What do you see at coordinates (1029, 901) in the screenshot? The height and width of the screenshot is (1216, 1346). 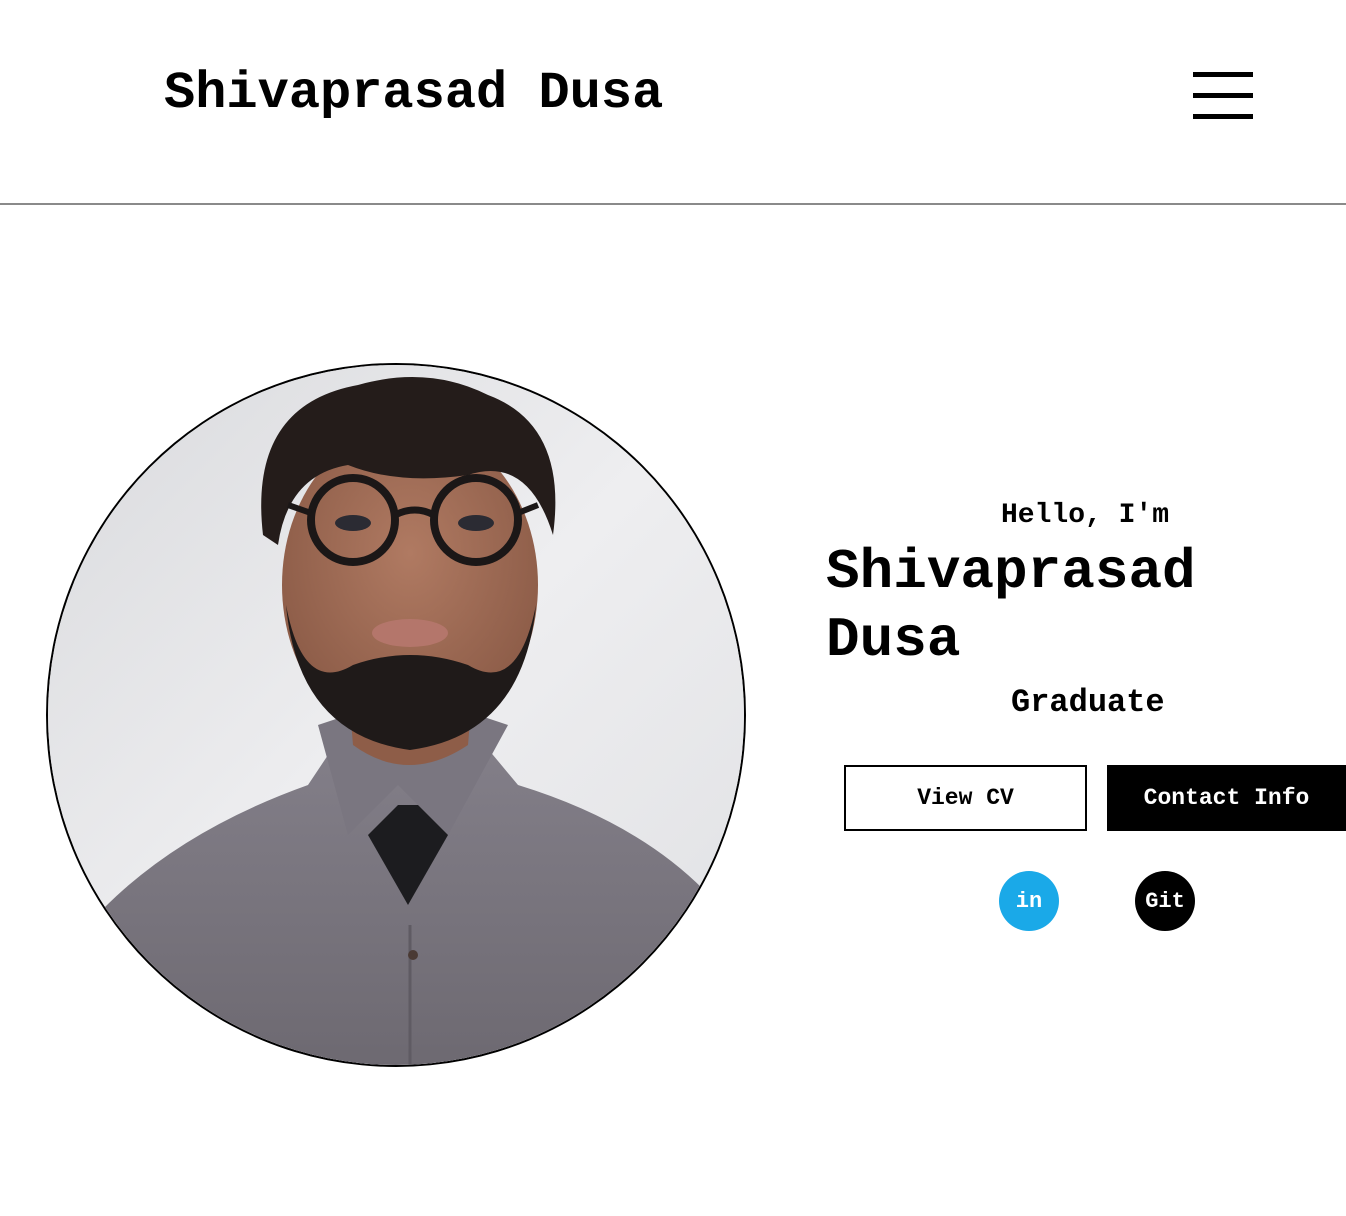 I see `linkedin-icon: in` at bounding box center [1029, 901].